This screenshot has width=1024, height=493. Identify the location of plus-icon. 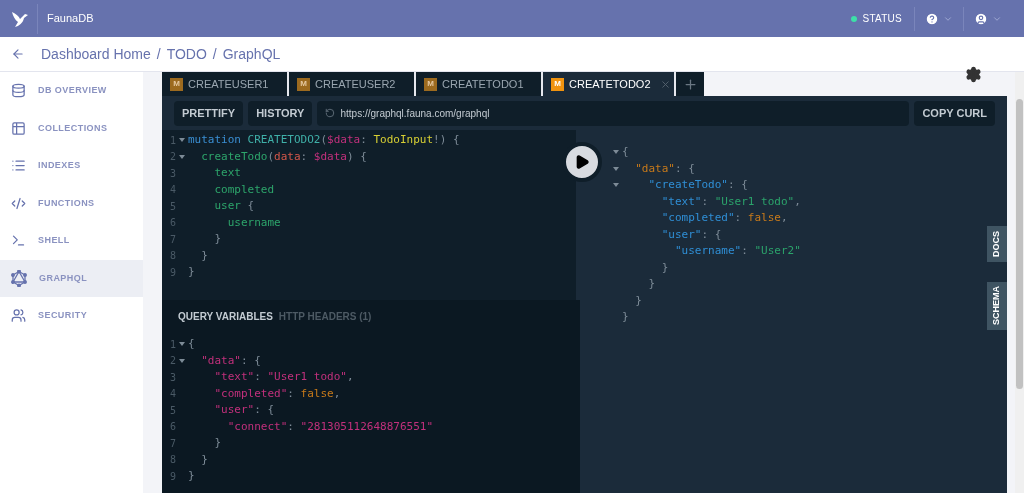
(690, 84).